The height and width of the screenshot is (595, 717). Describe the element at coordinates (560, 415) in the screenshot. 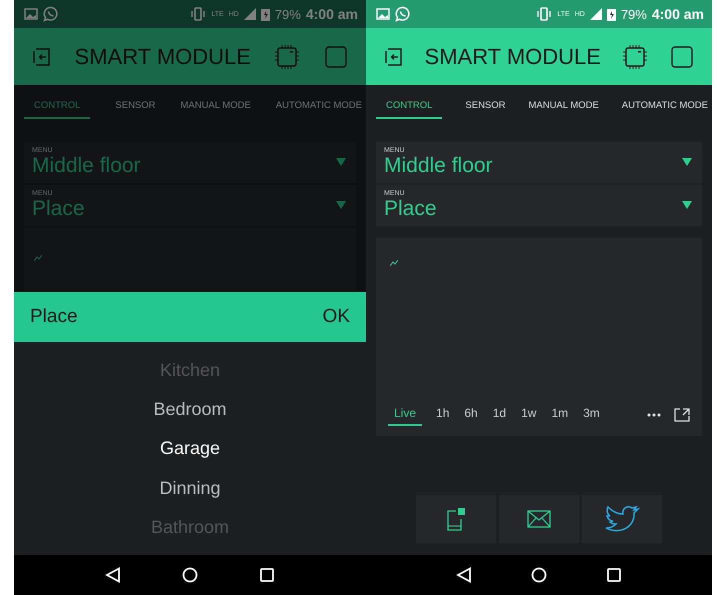

I see `time-range-tab: 1m` at that location.